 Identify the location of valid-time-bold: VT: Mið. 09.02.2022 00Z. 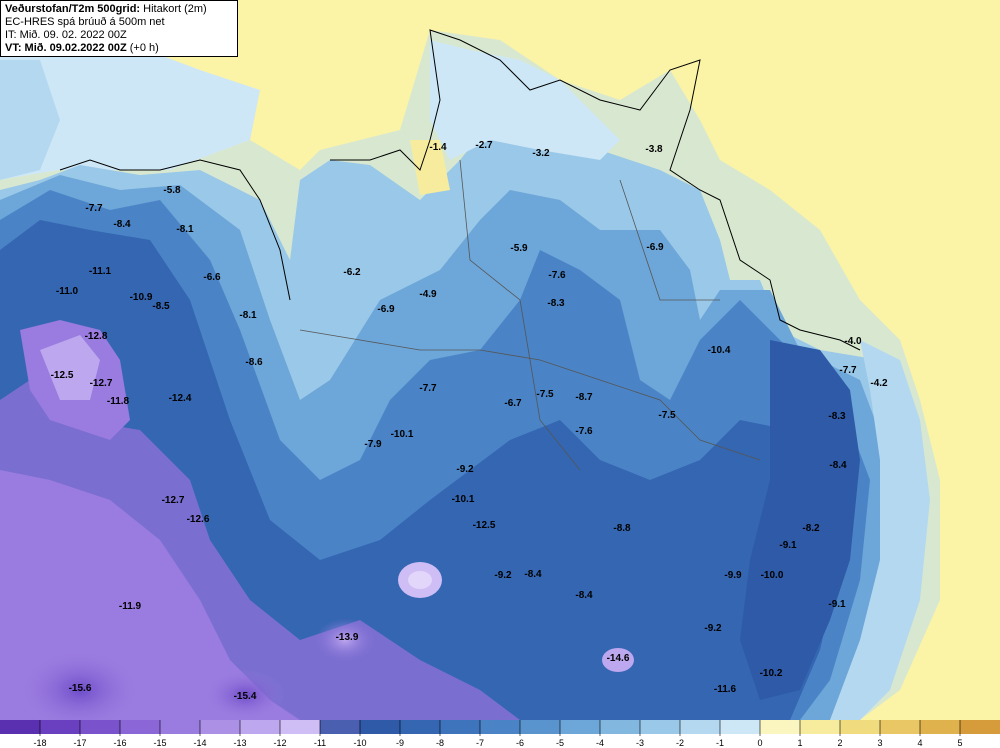
(66, 48).